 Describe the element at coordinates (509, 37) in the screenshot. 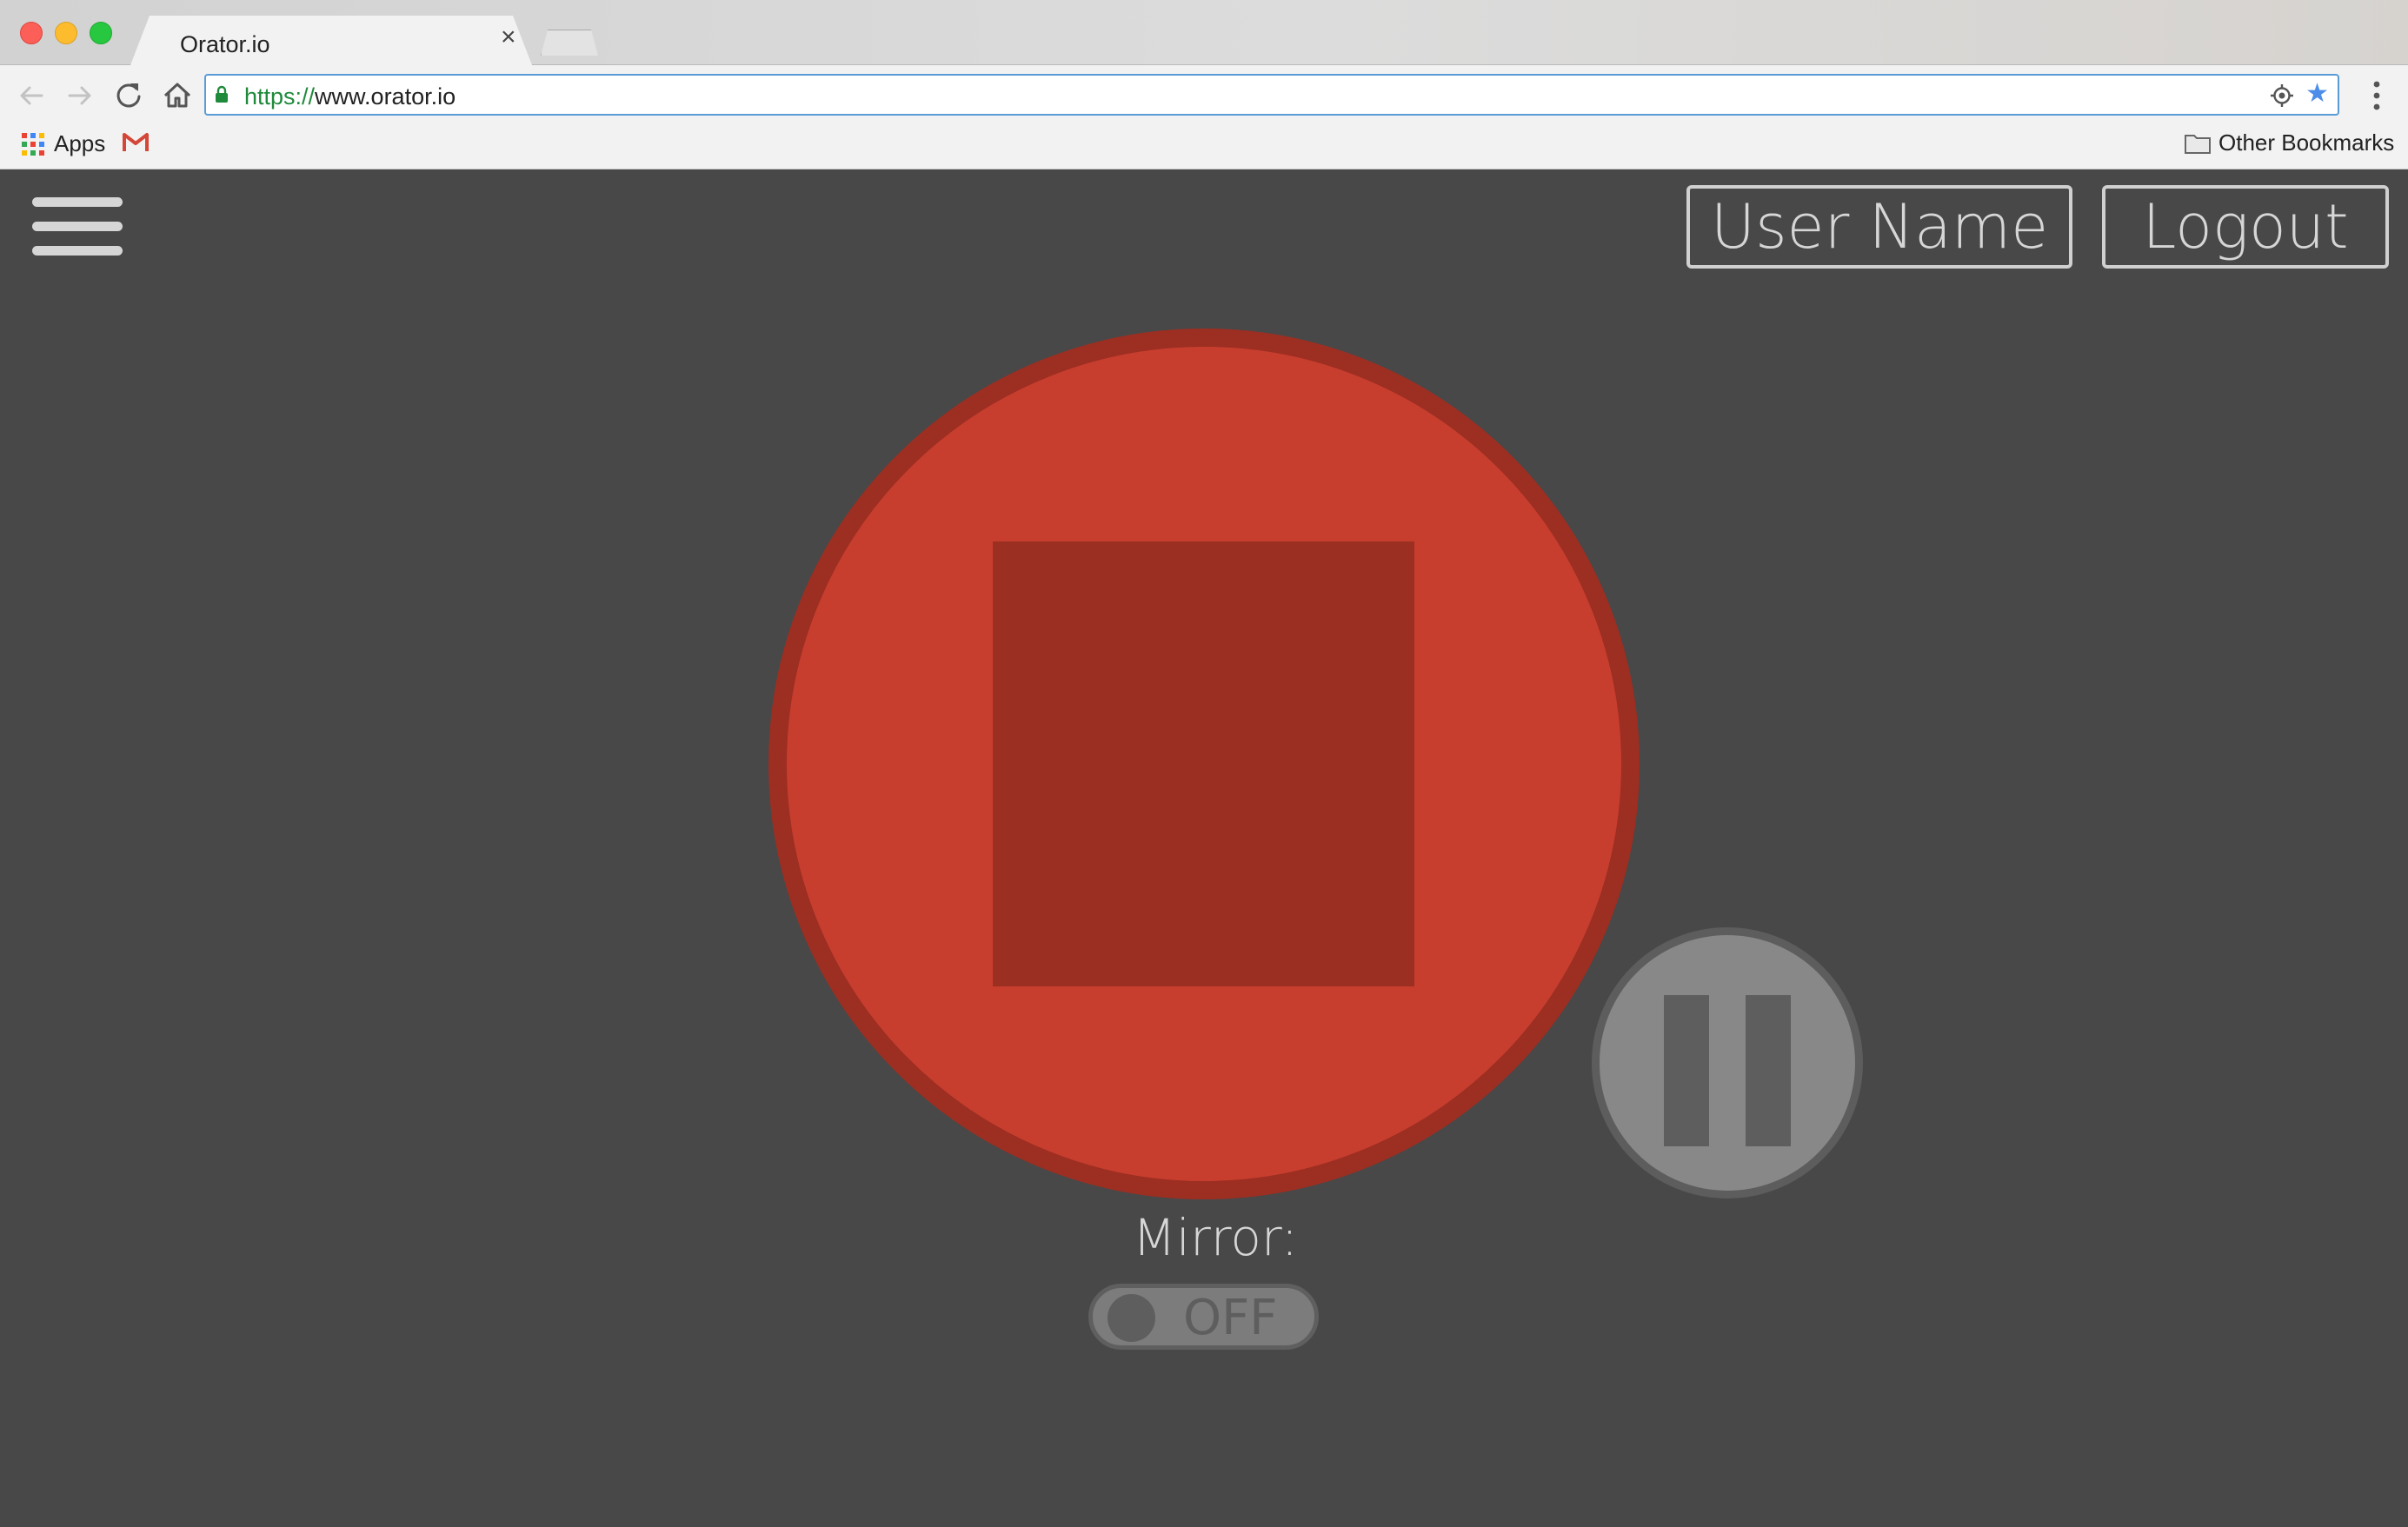

I see `tab-close-icon: ×` at that location.